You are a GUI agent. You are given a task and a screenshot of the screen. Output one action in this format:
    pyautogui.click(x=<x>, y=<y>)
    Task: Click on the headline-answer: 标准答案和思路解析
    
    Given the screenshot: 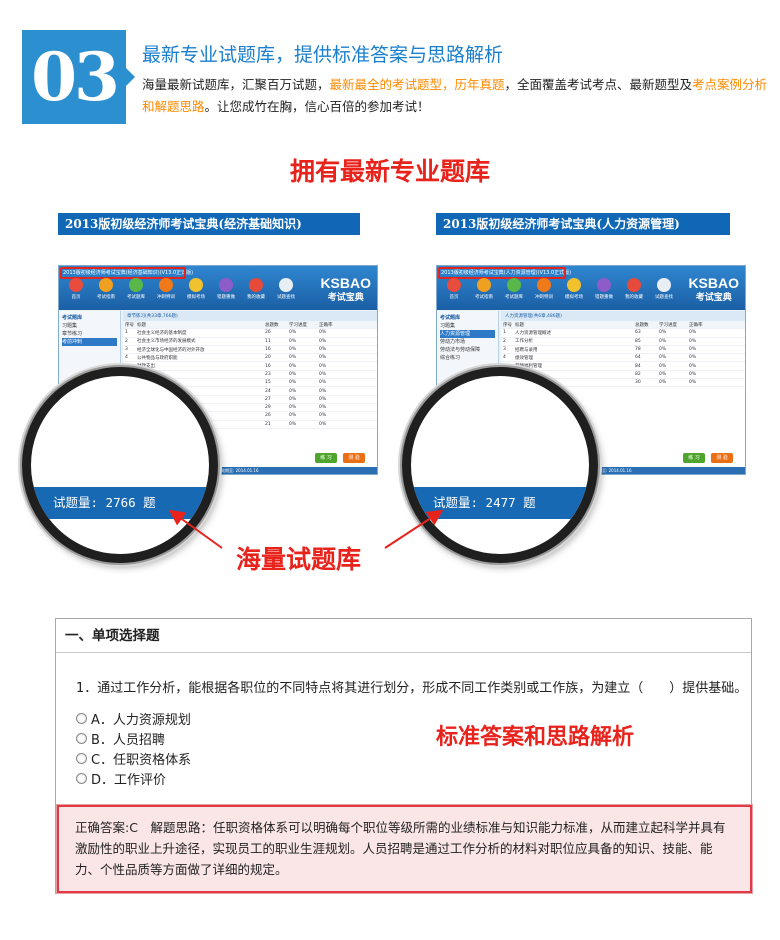 What is the action you would take?
    pyautogui.click(x=535, y=737)
    